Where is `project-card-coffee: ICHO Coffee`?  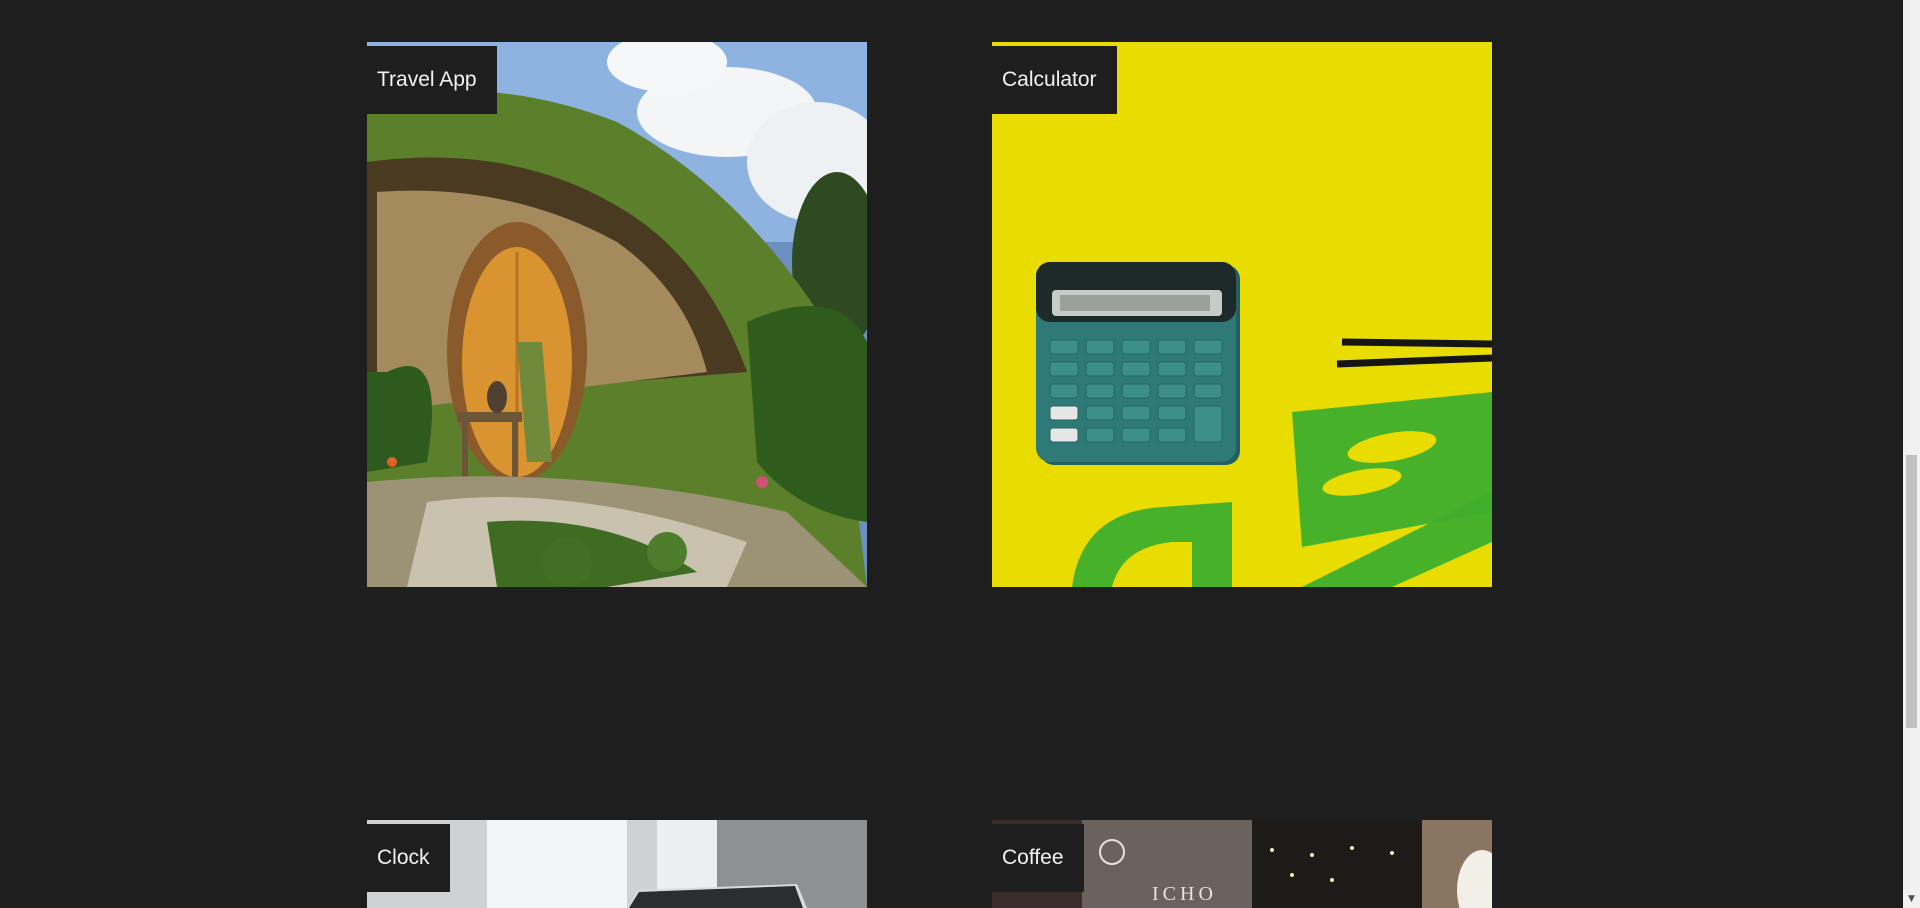
project-card-coffee: ICHO Coffee is located at coordinates (1242, 864).